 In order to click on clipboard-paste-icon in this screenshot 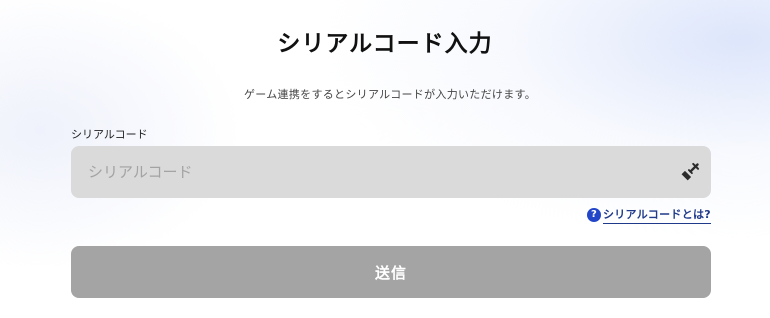, I will do `click(690, 172)`.